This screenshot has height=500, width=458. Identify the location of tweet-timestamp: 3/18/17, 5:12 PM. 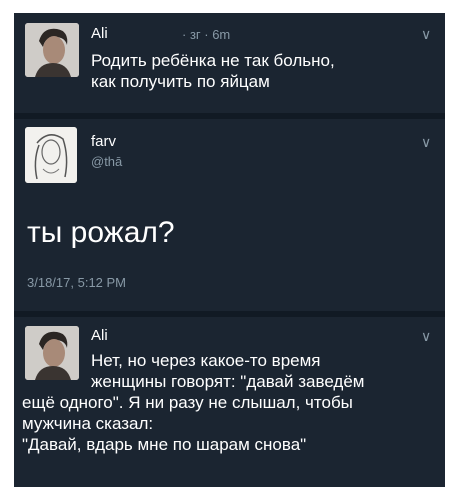
(76, 282).